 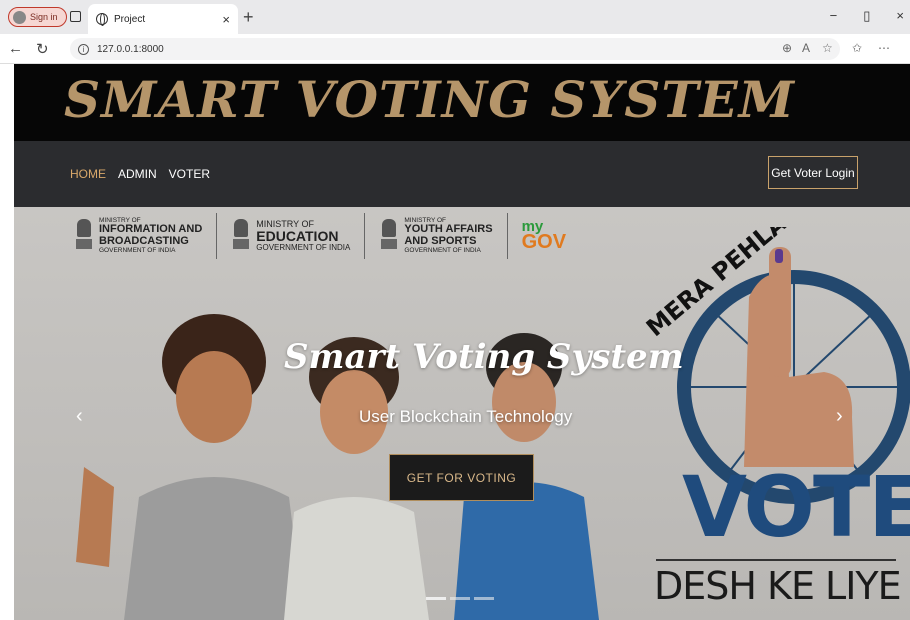 What do you see at coordinates (484, 357) in the screenshot?
I see `hero-title: Smart Voting System` at bounding box center [484, 357].